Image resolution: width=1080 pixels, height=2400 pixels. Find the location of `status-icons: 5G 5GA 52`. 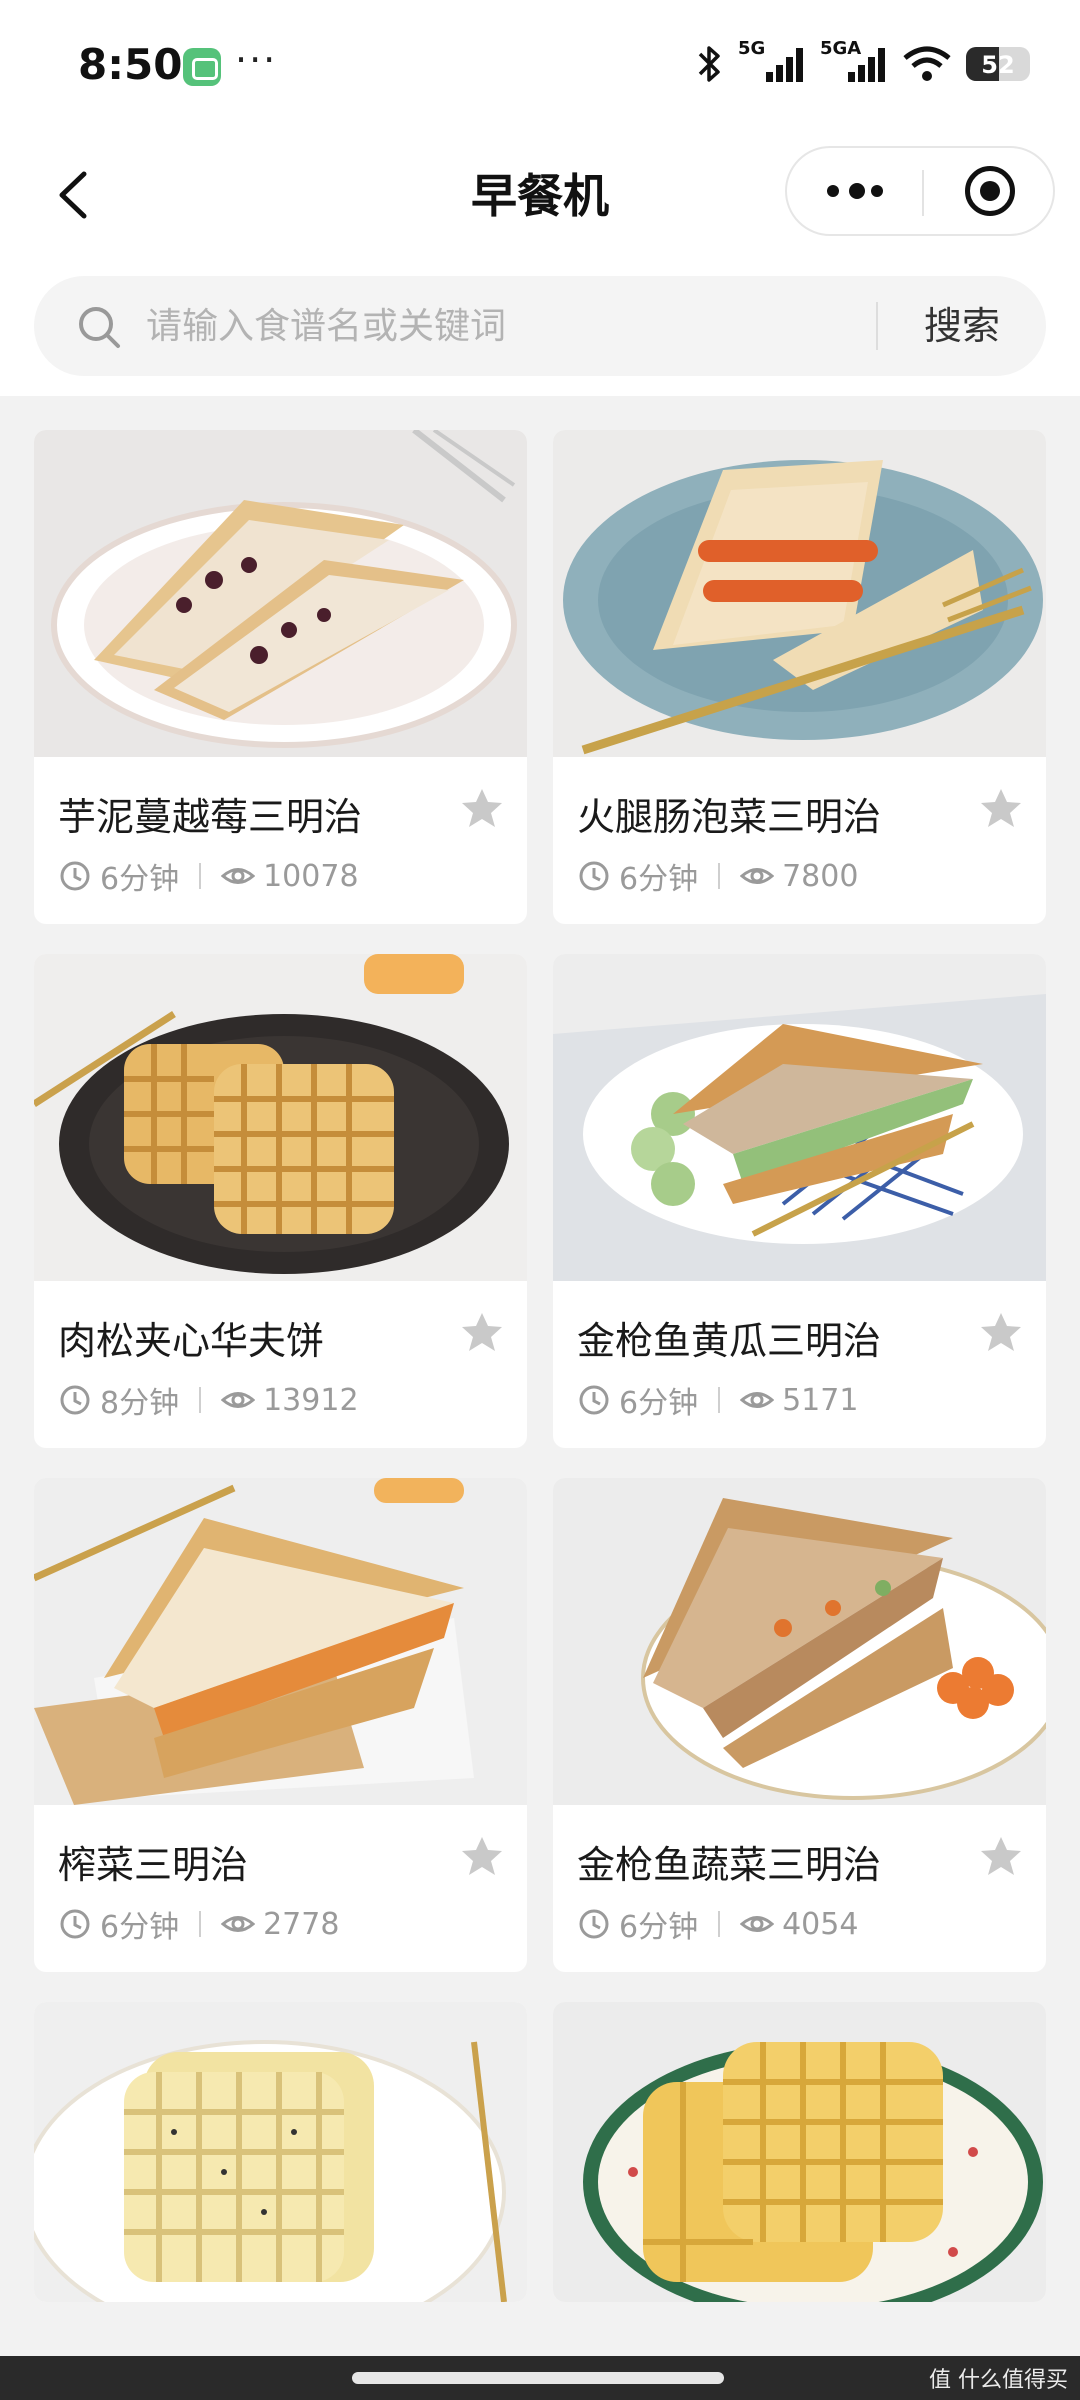

status-icons: 5G 5GA 52 is located at coordinates (862, 62).